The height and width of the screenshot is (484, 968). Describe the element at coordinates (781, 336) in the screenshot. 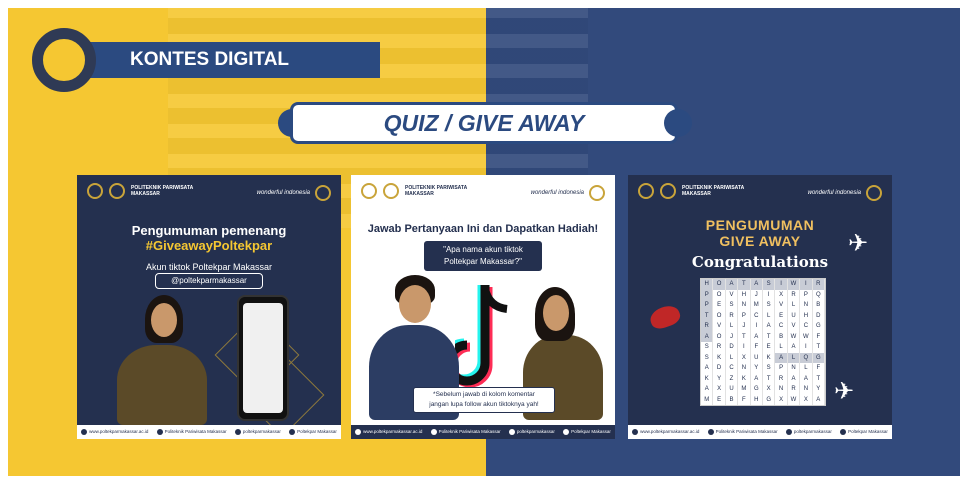

I see `grid-letter: B` at that location.